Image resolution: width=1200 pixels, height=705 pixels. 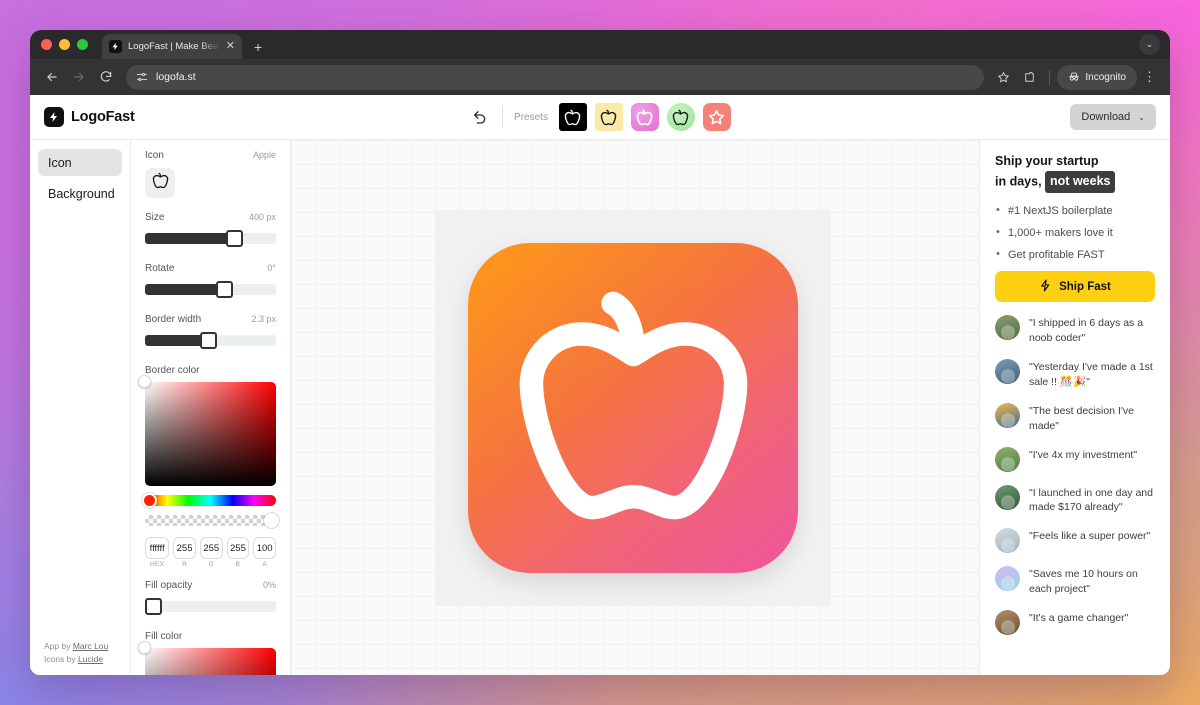 I want to click on url-bar: logofa.st, so click(x=555, y=77).